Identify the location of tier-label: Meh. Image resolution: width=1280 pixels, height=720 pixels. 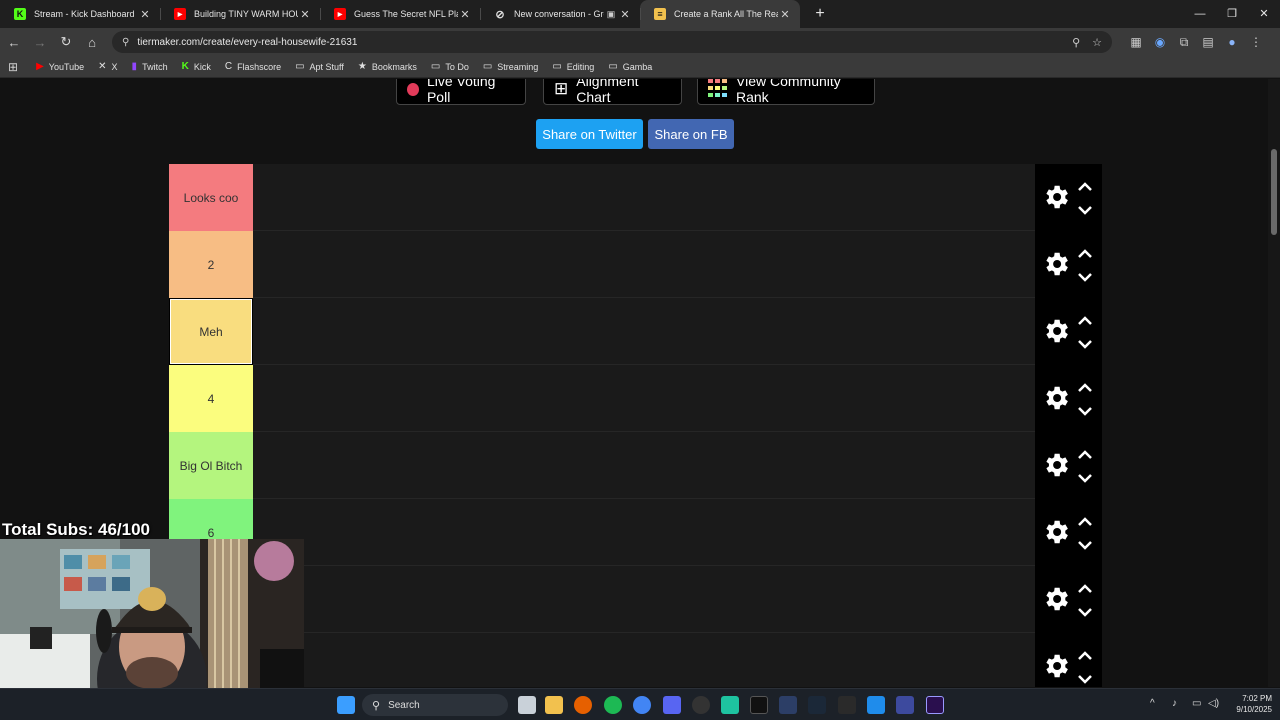
(211, 331).